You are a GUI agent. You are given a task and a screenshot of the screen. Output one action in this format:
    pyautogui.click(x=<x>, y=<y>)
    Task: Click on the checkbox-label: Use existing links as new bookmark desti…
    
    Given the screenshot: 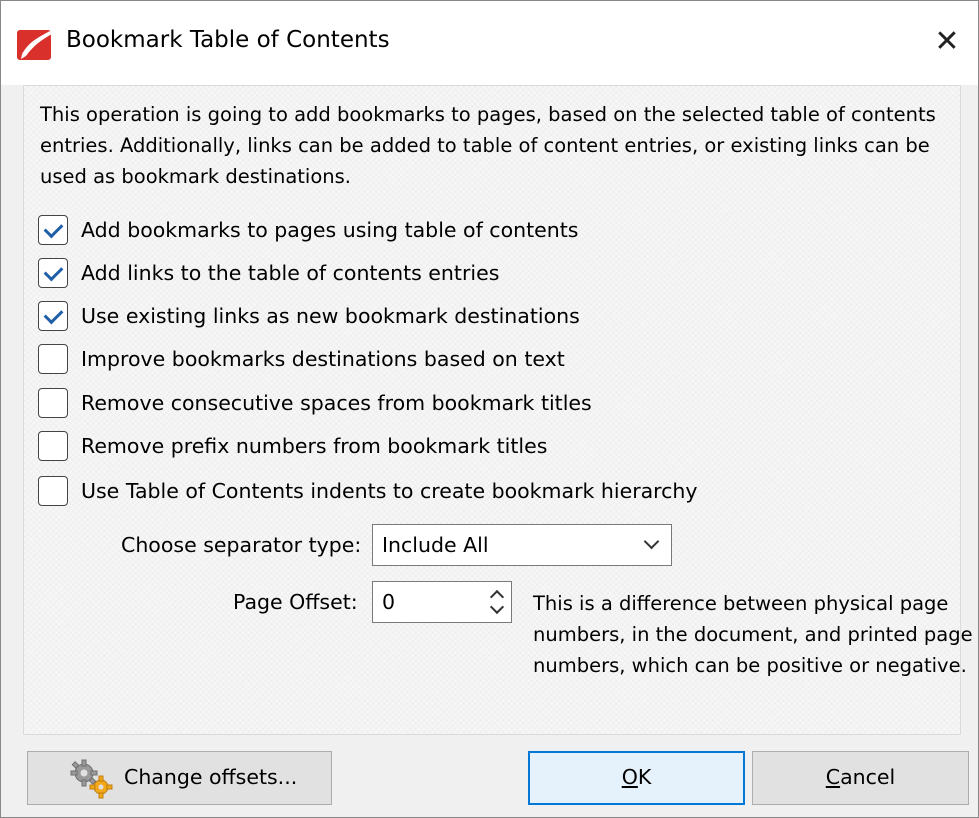 What is the action you would take?
    pyautogui.click(x=330, y=316)
    